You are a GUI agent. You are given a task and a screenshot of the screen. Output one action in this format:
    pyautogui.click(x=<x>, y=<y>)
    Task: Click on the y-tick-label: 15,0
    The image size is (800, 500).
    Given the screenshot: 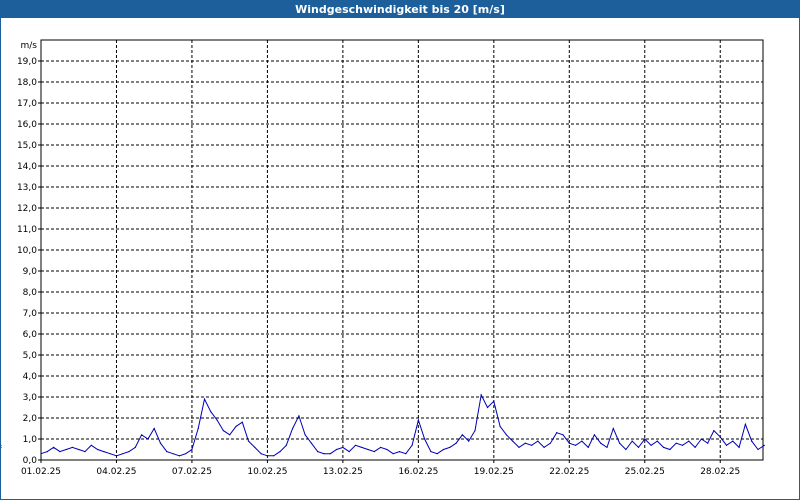 What is the action you would take?
    pyautogui.click(x=27, y=146)
    